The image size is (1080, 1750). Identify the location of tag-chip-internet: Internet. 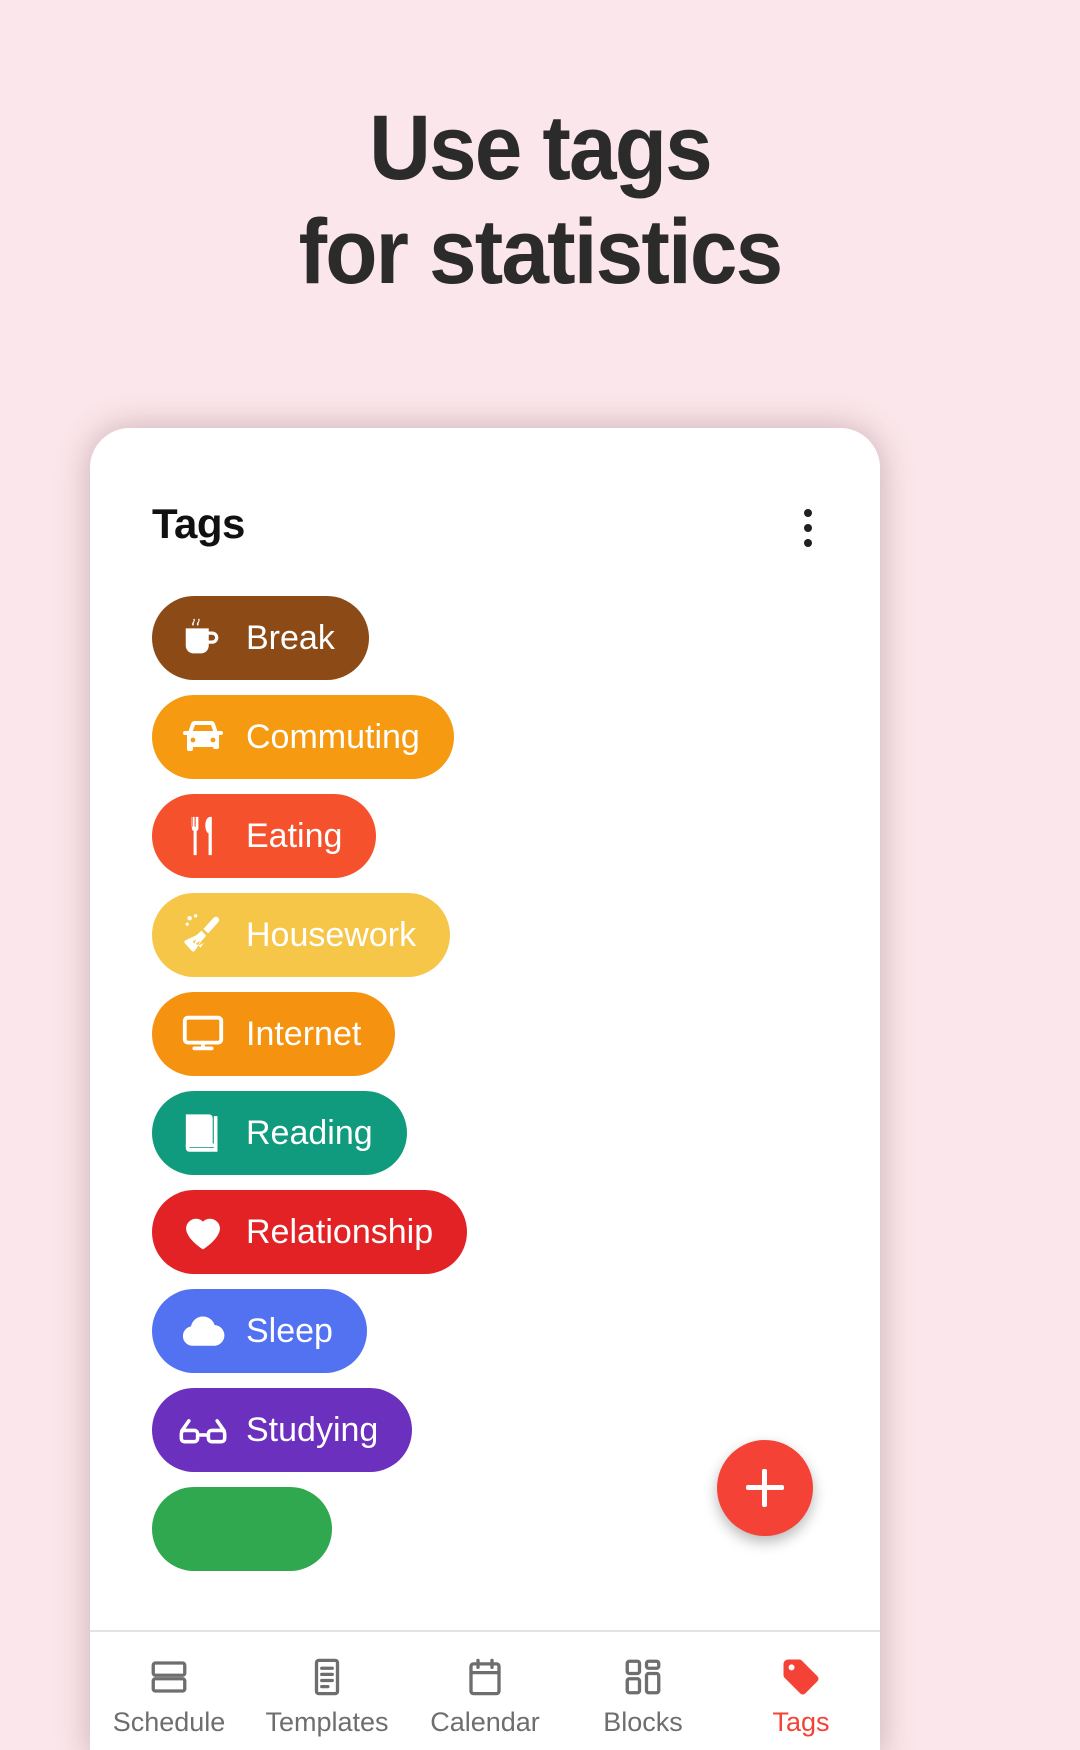
(274, 1034).